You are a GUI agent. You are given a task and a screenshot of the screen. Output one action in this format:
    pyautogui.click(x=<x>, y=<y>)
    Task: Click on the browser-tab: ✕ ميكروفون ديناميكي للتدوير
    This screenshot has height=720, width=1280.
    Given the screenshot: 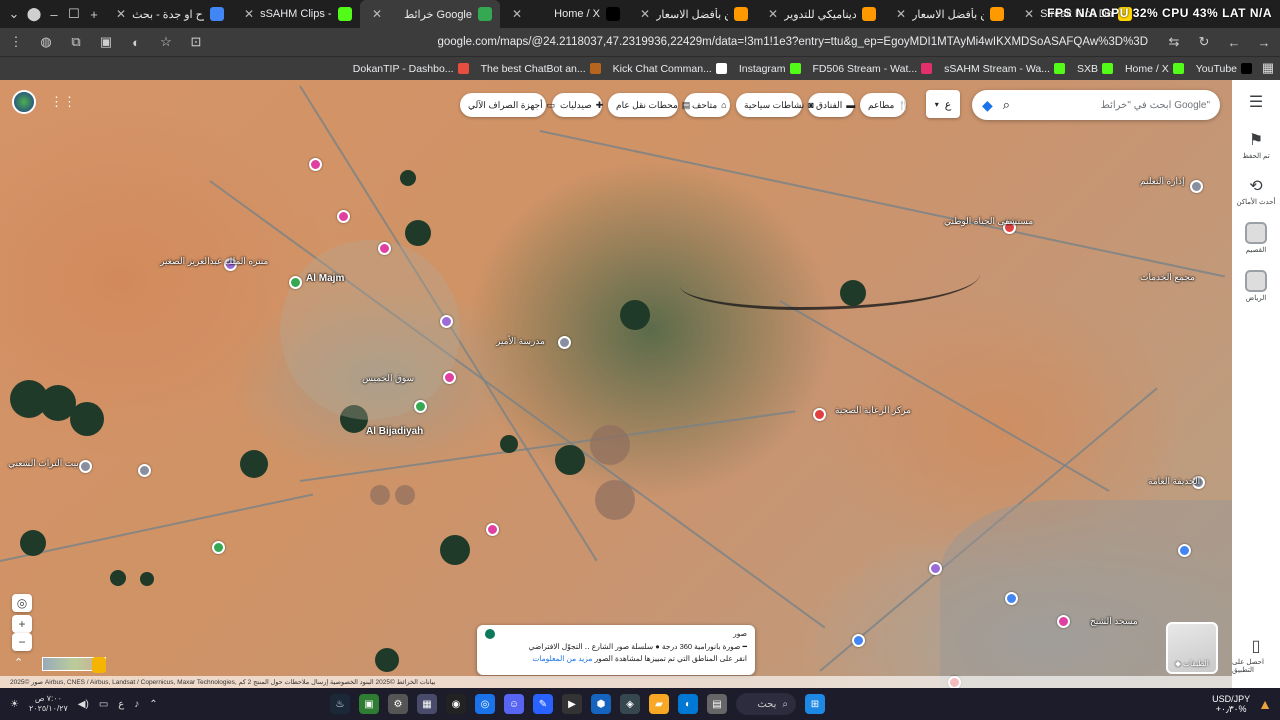 What is the action you would take?
    pyautogui.click(x=820, y=14)
    